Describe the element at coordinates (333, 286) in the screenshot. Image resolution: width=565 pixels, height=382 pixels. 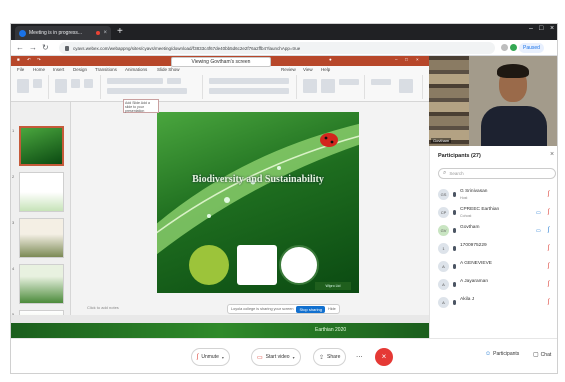
I see `slide-footer: Wipro Ltd` at that location.